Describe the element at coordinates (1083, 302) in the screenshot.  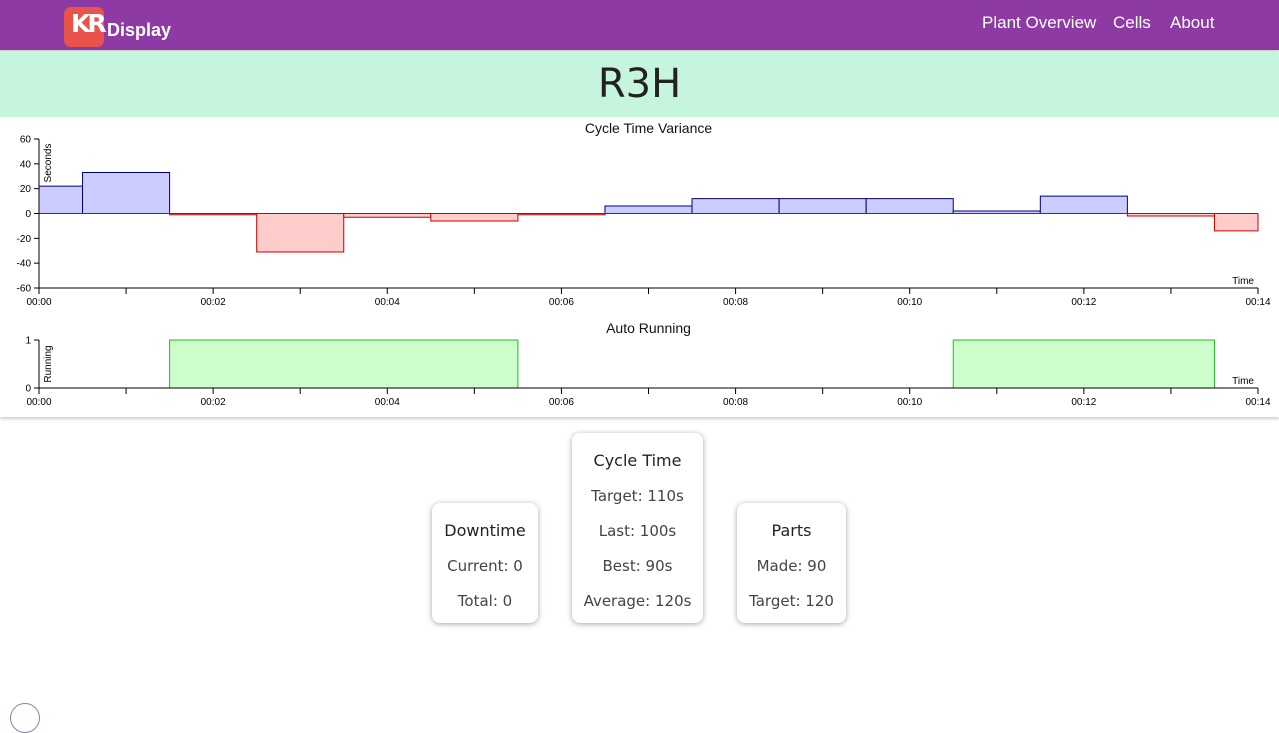
I see `variance-x-tick-label: 00:12` at that location.